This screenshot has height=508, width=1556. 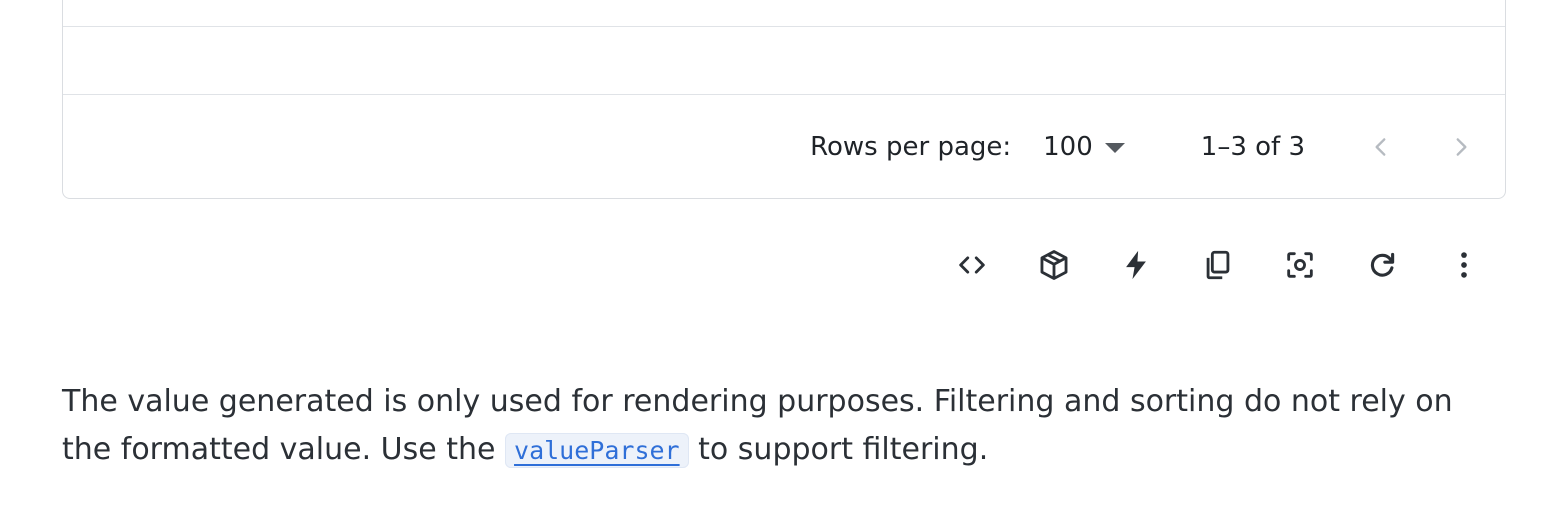 I want to click on chevron-right-icon, so click(x=1461, y=146).